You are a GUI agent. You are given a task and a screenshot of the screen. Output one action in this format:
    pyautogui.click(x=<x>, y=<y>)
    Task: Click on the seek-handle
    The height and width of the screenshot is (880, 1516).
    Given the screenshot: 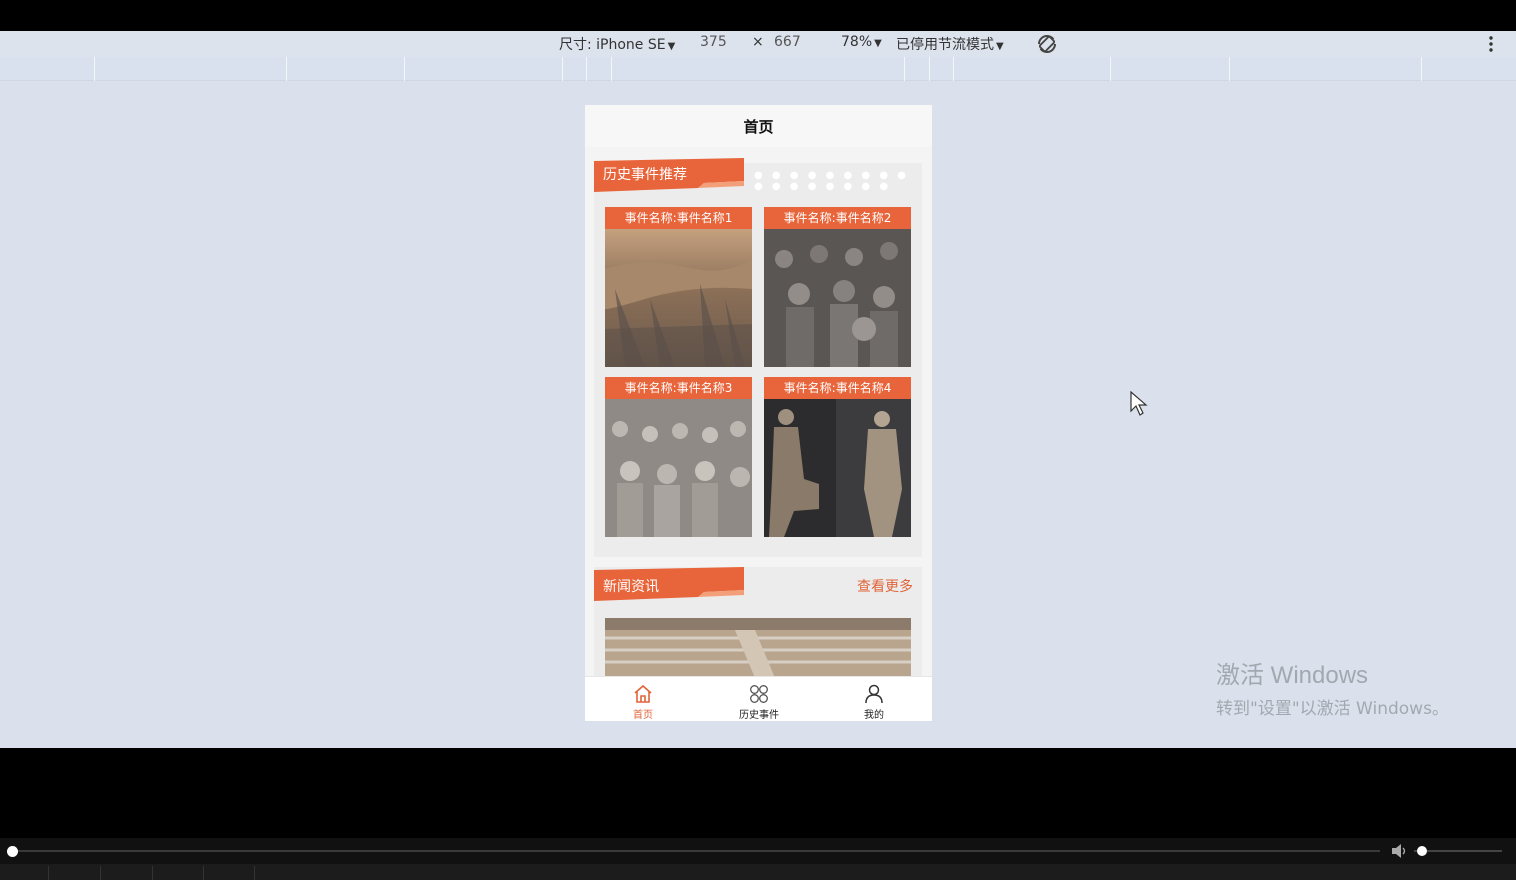 What is the action you would take?
    pyautogui.click(x=12, y=851)
    